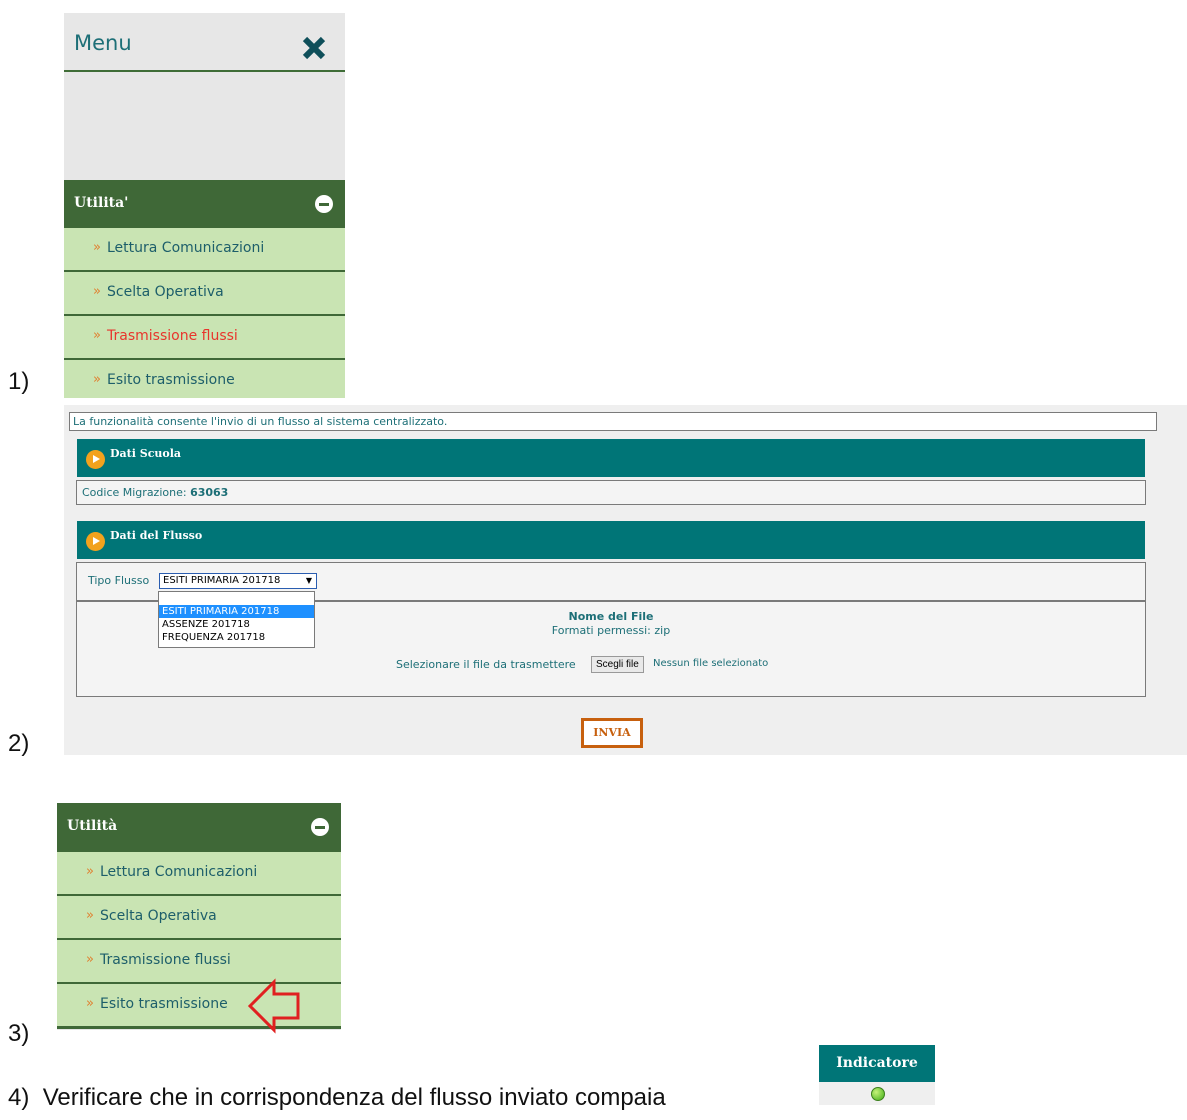 This screenshot has width=1187, height=1120. I want to click on dati-flusso-header: Dati del Flusso, so click(611, 540).